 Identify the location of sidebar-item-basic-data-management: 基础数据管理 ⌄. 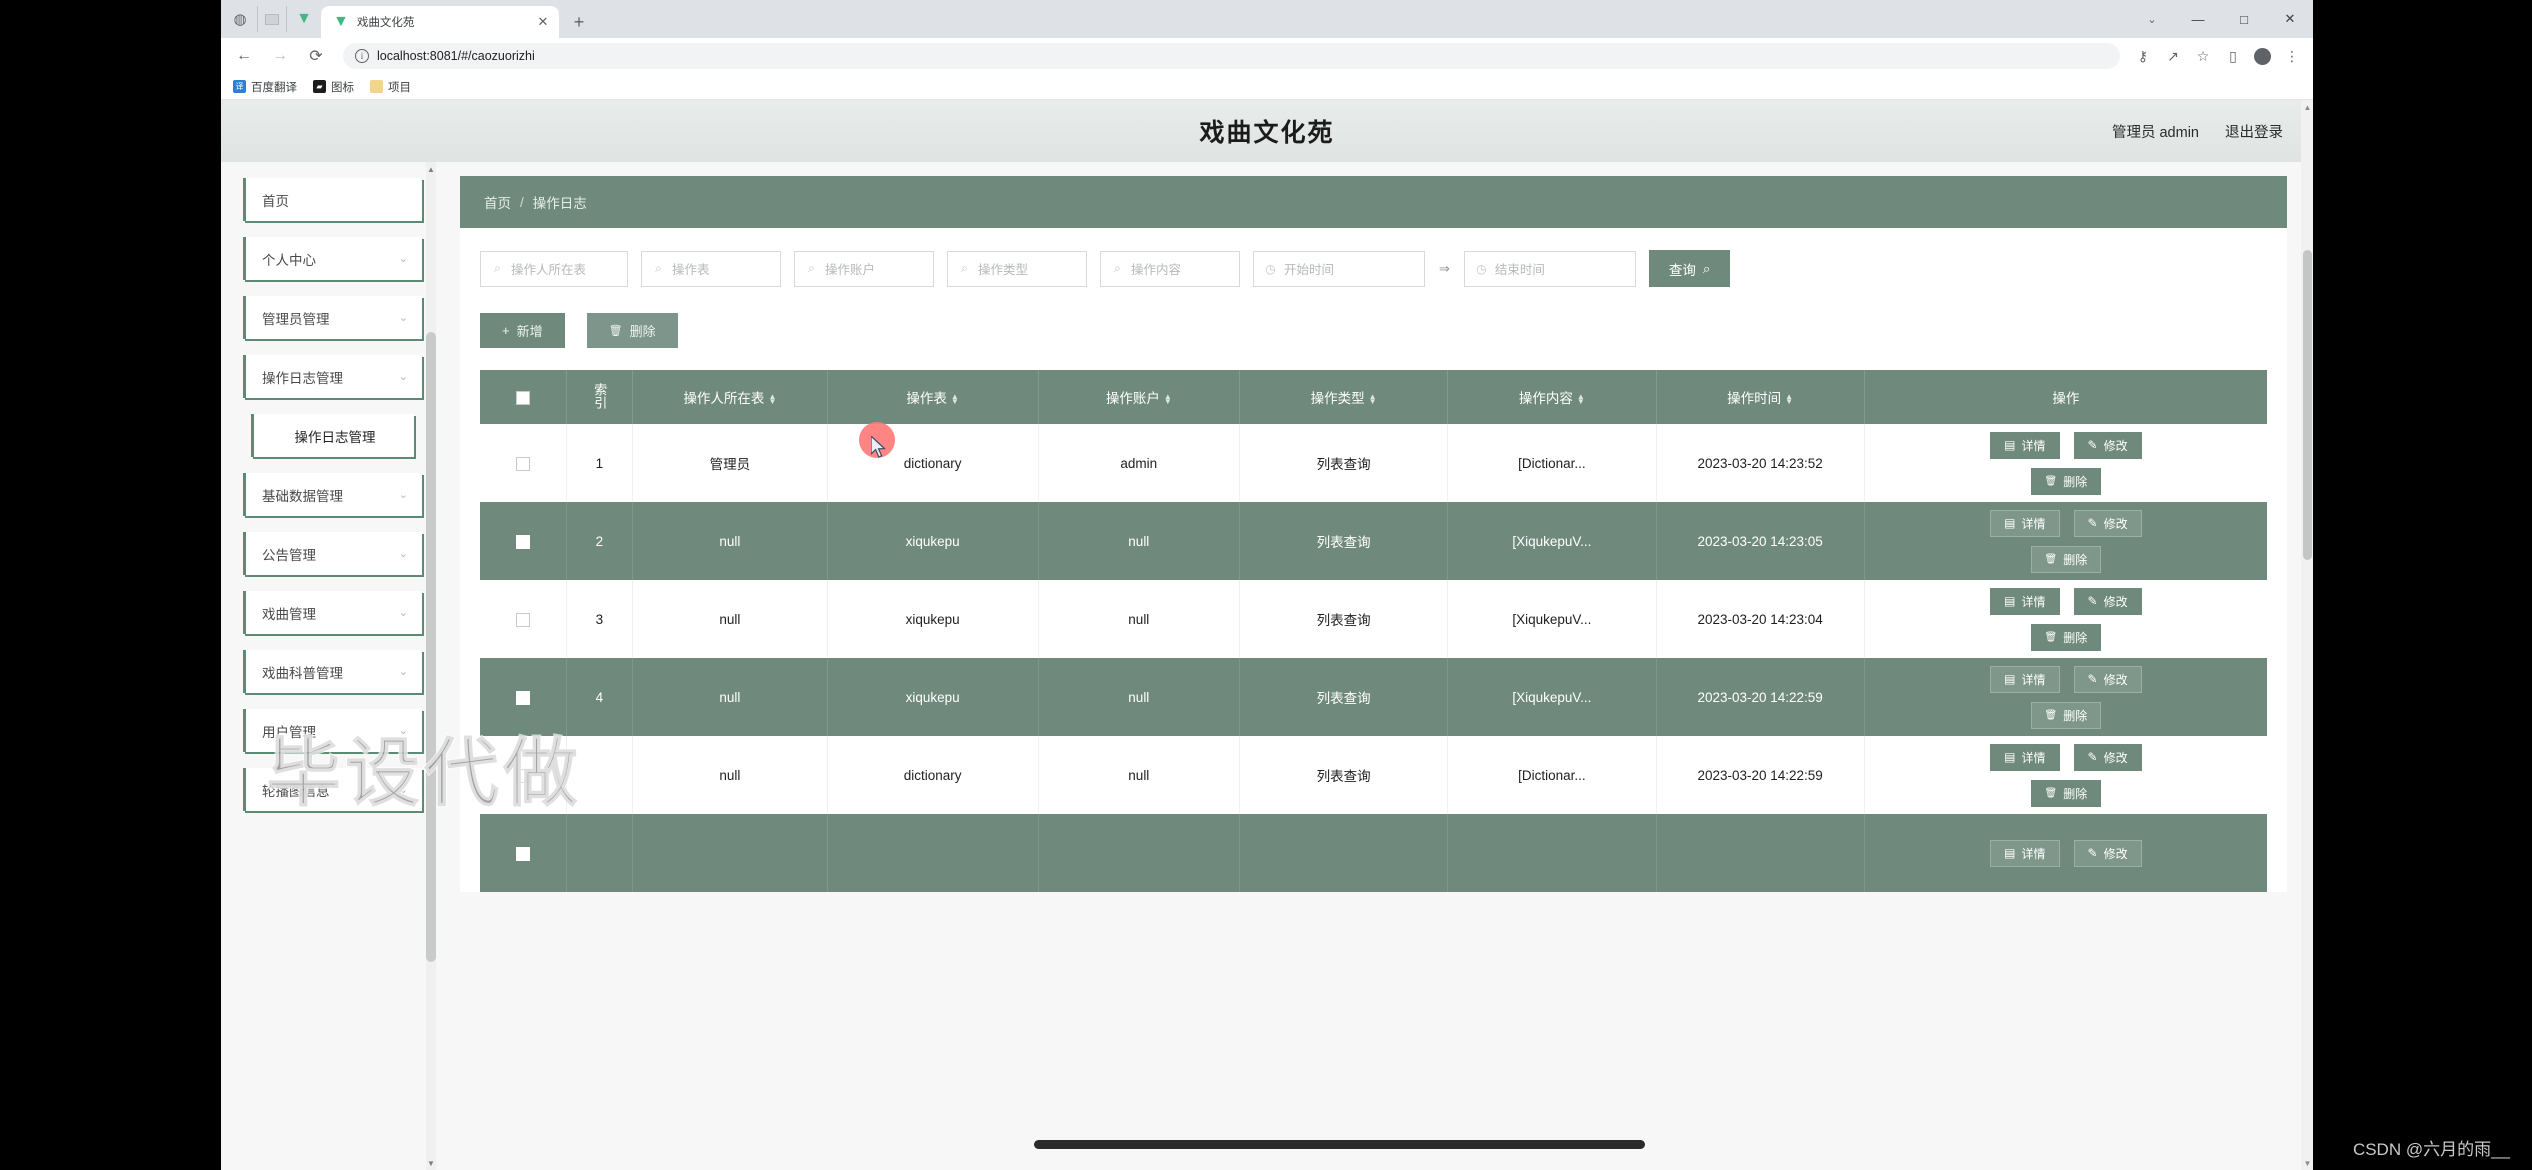
(332, 494).